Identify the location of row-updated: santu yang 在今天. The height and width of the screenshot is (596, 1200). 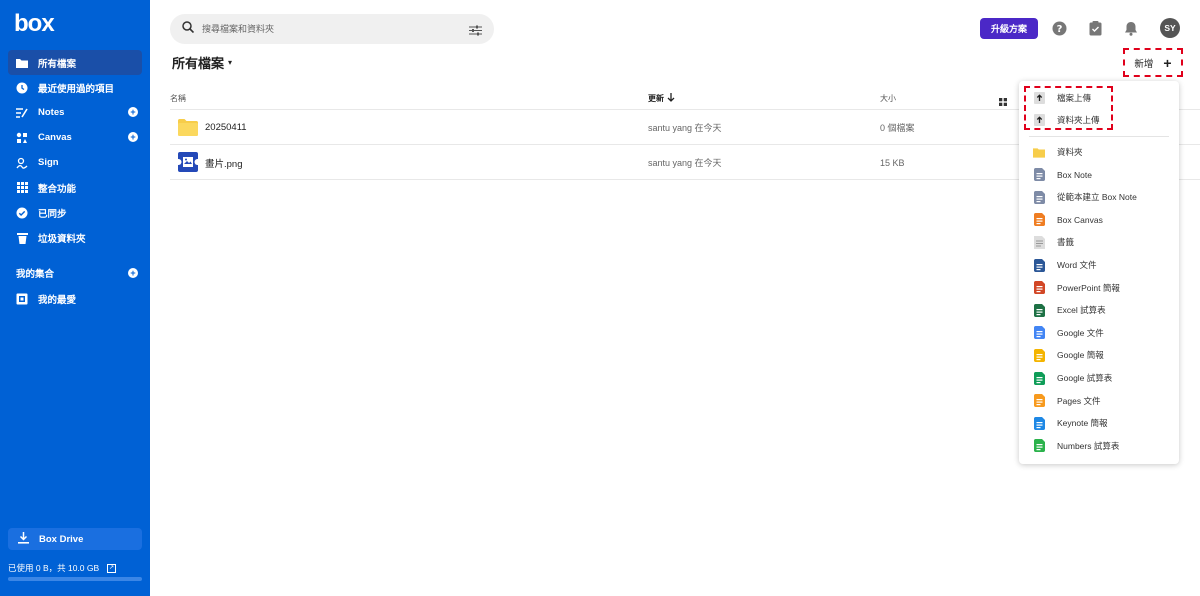
(685, 128).